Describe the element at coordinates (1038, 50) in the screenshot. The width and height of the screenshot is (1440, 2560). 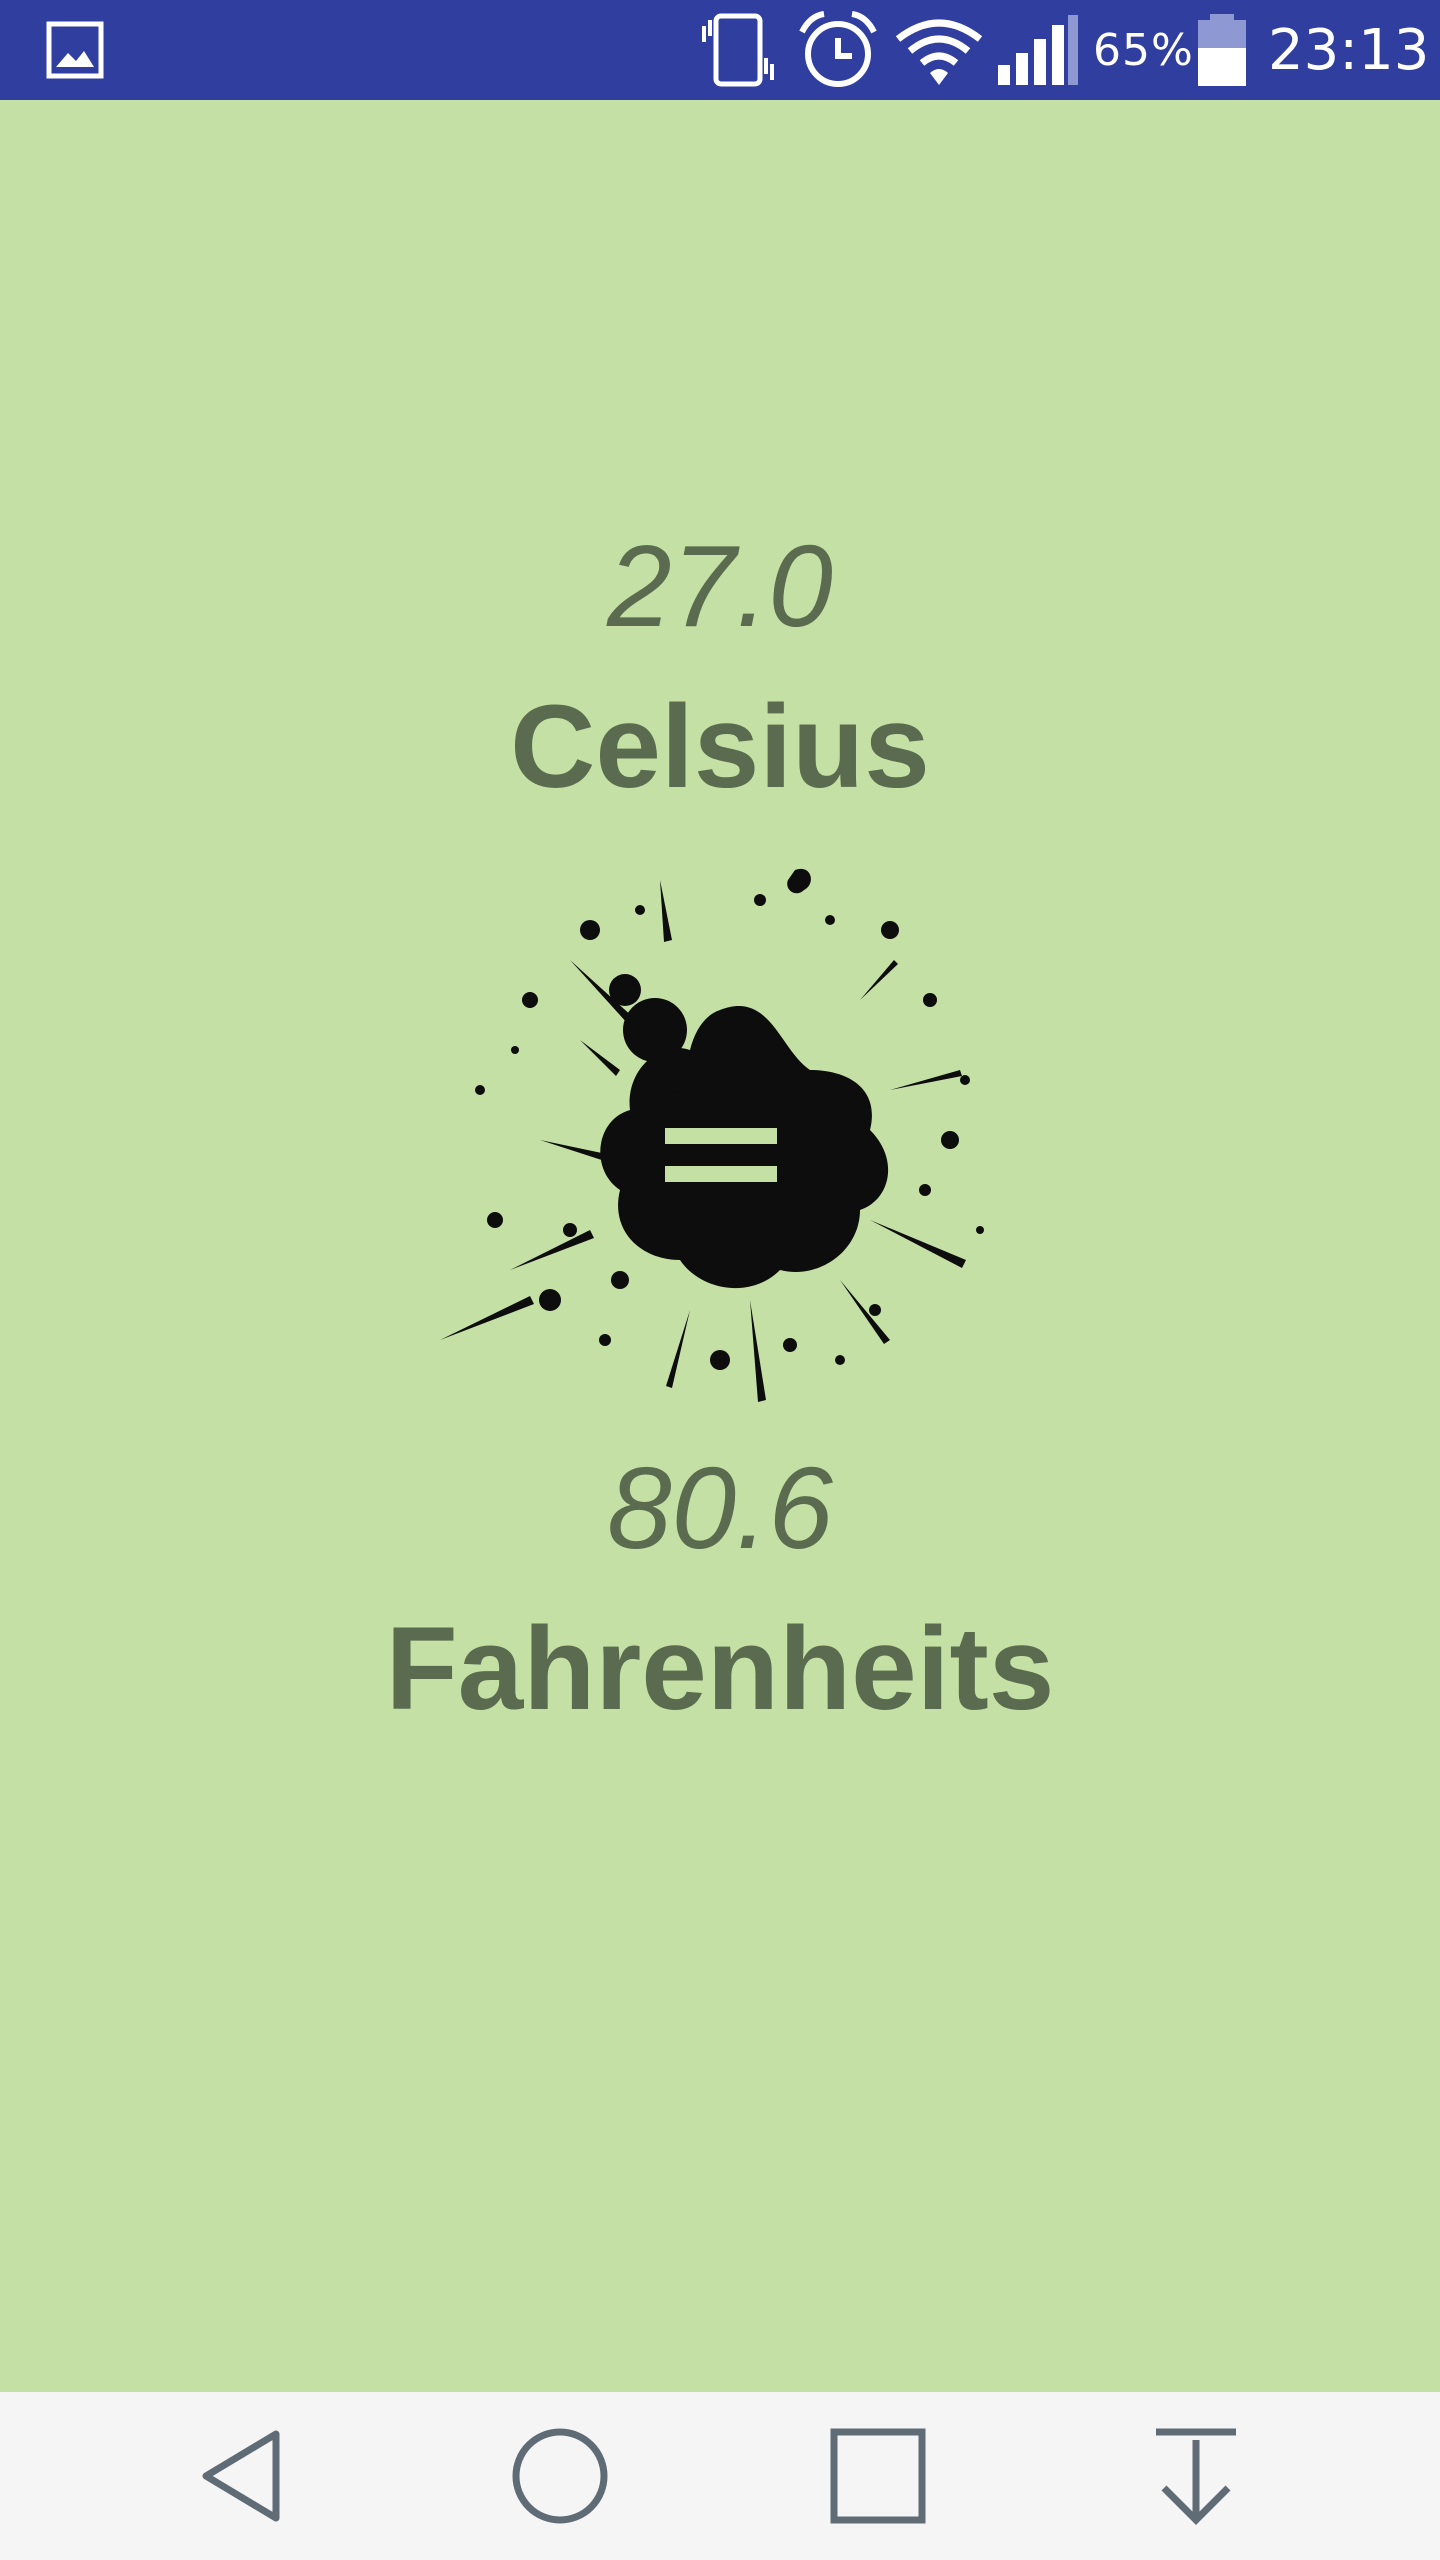
I see `signal-icon` at that location.